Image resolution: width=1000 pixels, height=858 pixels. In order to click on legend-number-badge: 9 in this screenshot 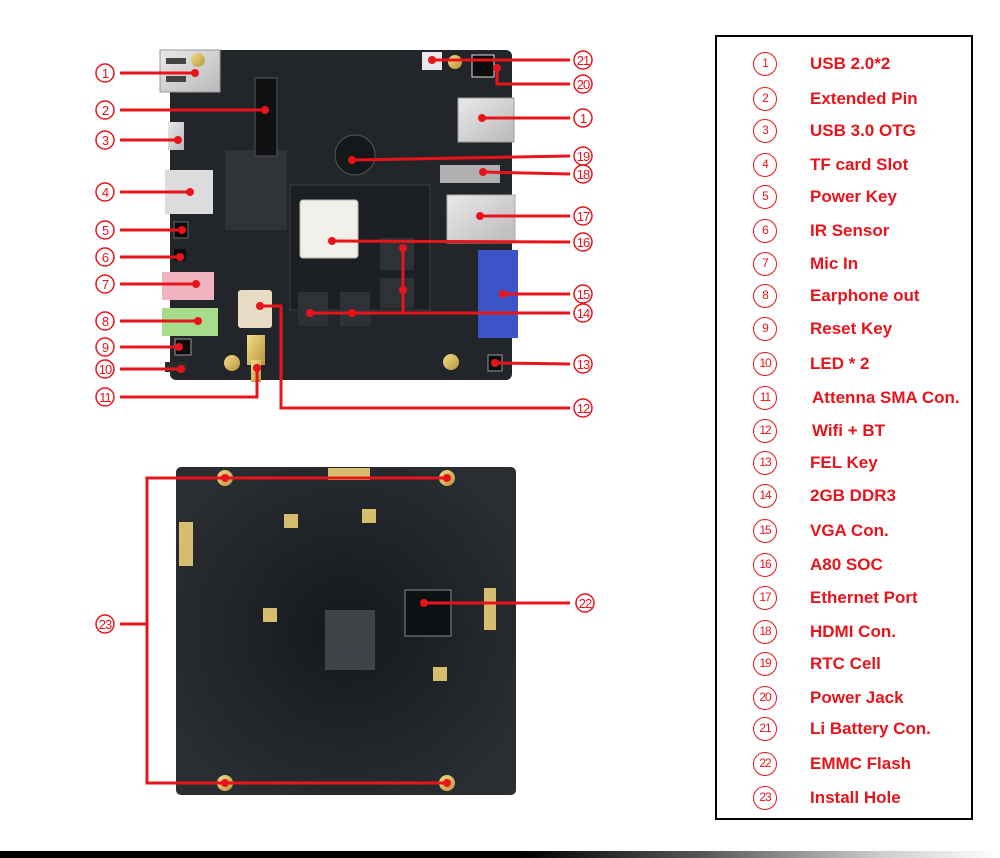, I will do `click(765, 329)`.